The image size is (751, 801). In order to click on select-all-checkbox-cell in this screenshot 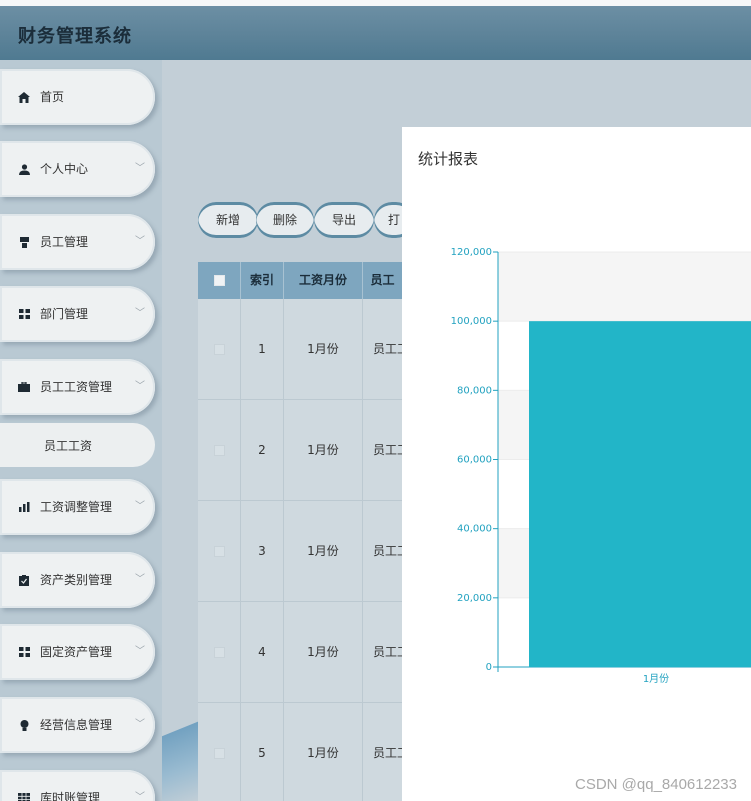, I will do `click(219, 280)`.